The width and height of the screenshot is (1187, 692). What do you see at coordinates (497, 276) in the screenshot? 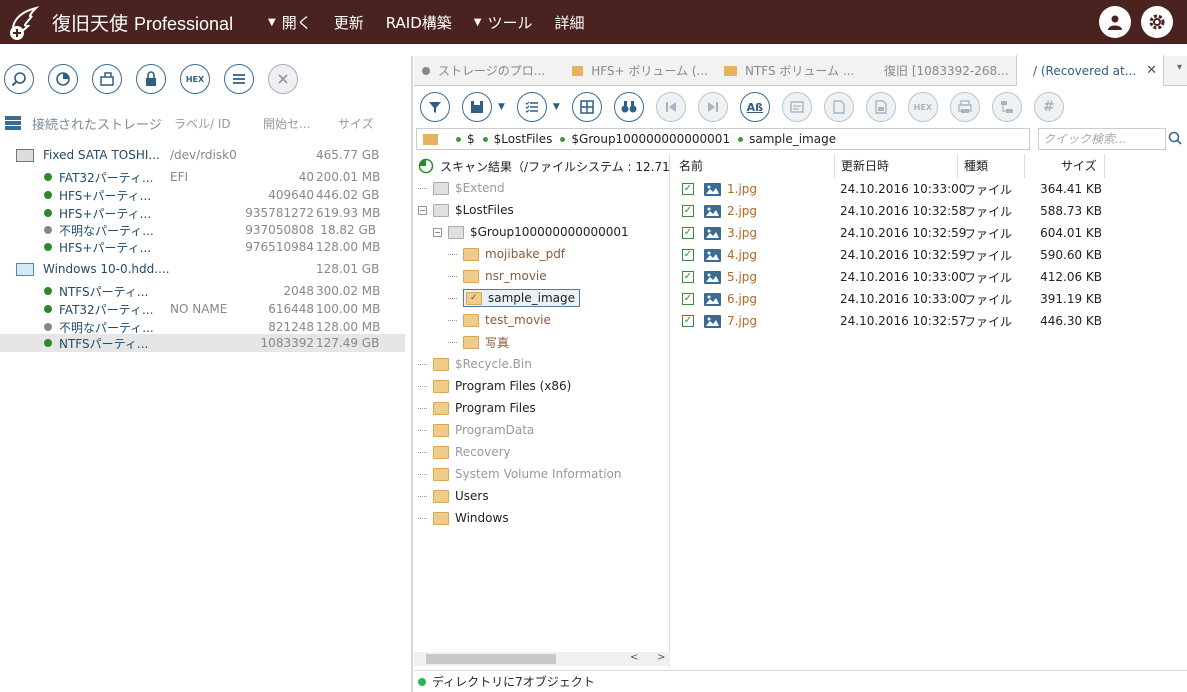
I see `tree-item: nsr_movie` at bounding box center [497, 276].